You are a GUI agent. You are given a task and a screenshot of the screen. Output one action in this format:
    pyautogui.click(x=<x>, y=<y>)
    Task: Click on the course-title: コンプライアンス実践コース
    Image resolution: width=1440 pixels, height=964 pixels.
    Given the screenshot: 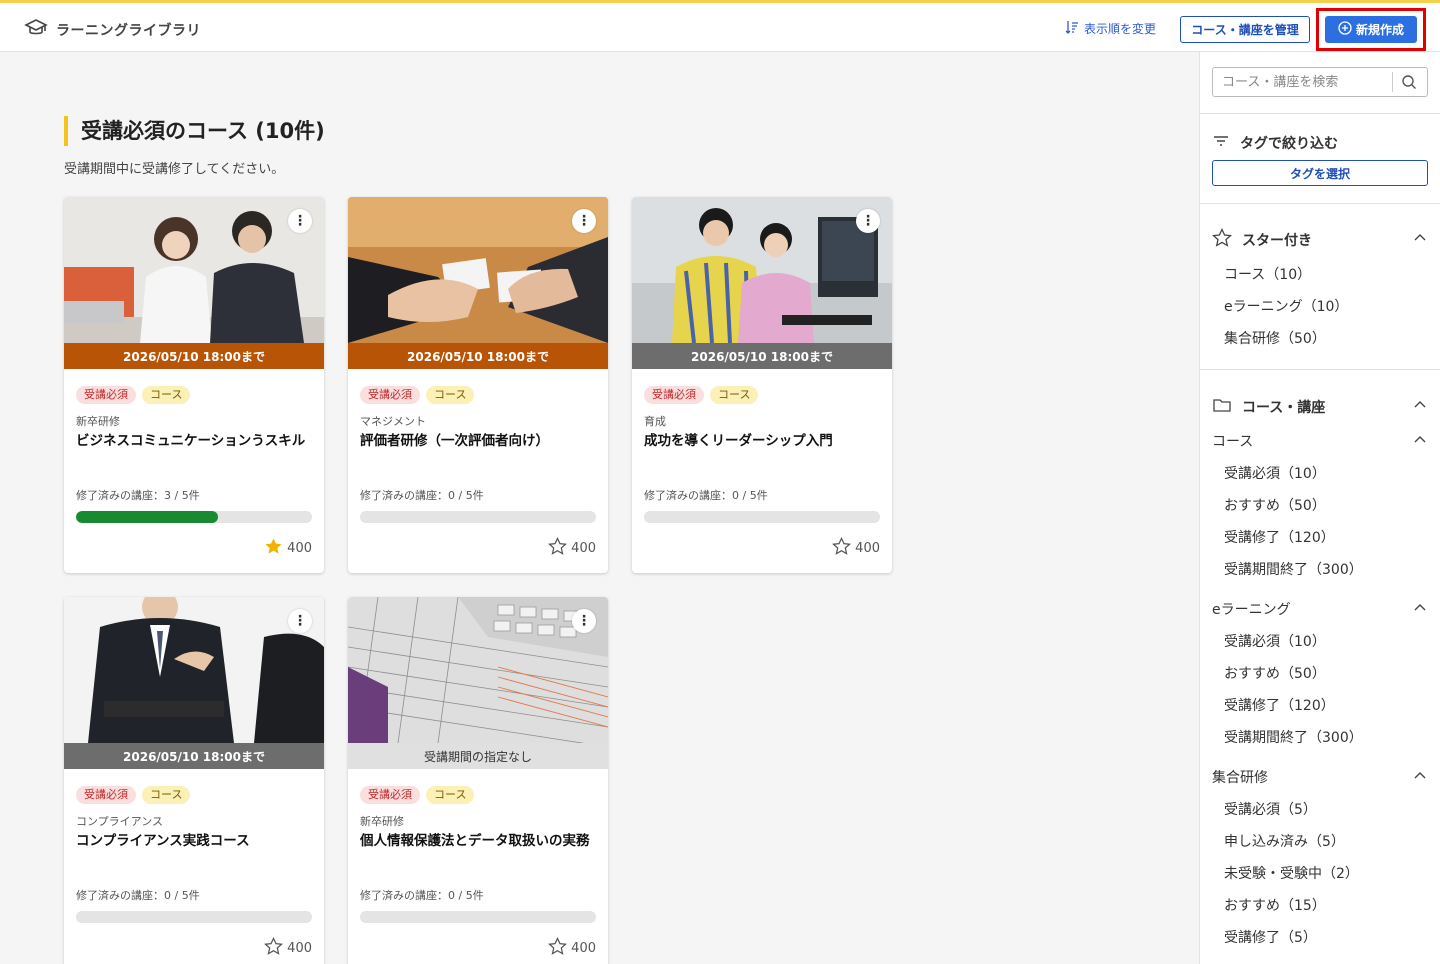 What is the action you would take?
    pyautogui.click(x=163, y=841)
    